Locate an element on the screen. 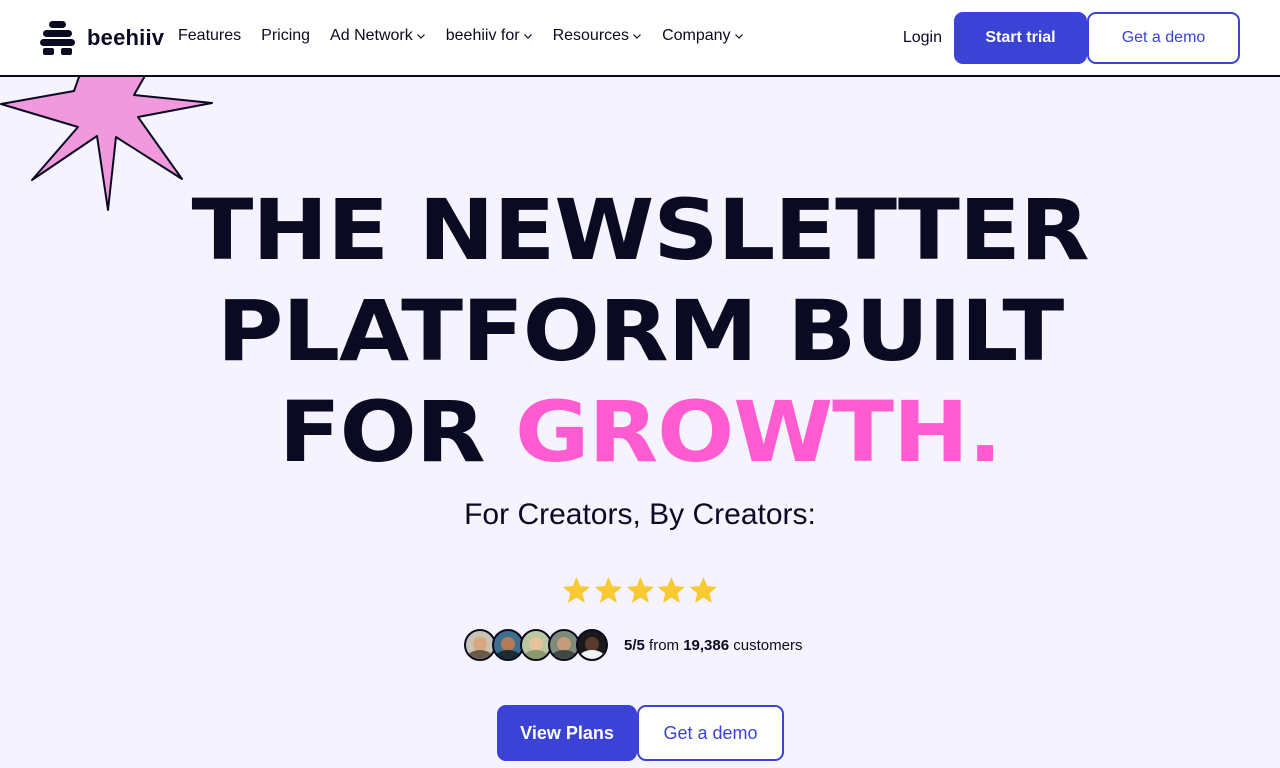 The image size is (1280, 768). avatar is located at coordinates (592, 645).